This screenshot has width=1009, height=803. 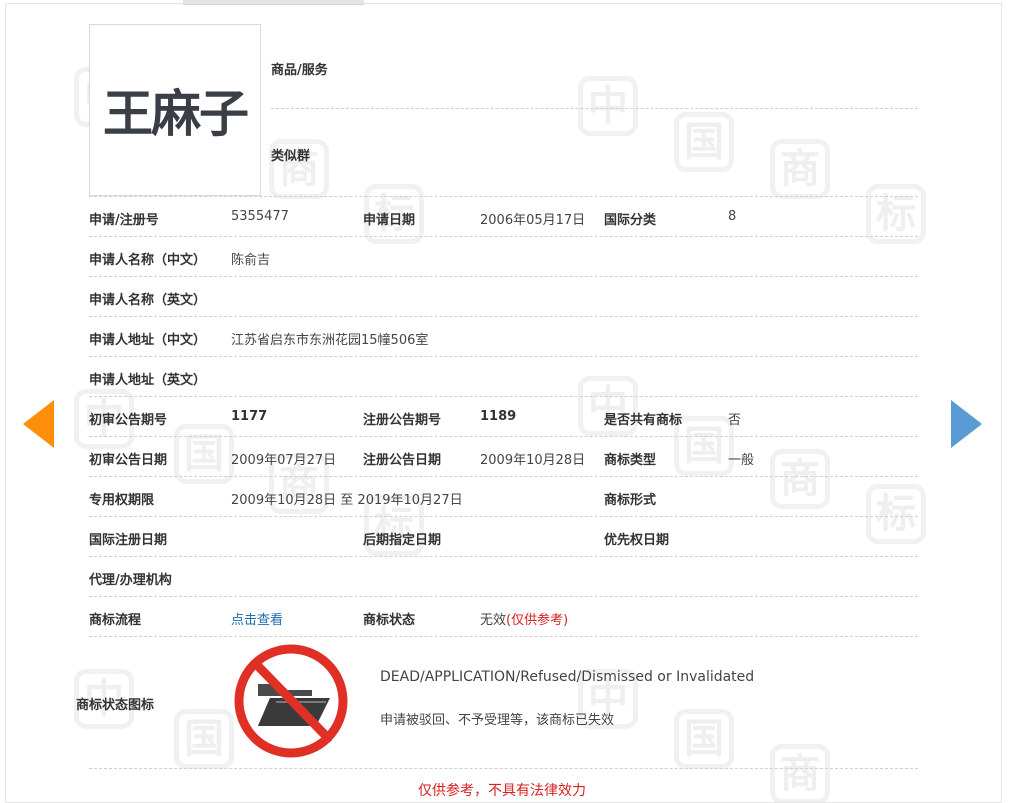 I want to click on mark-type-label: 商标类型, so click(x=630, y=460).